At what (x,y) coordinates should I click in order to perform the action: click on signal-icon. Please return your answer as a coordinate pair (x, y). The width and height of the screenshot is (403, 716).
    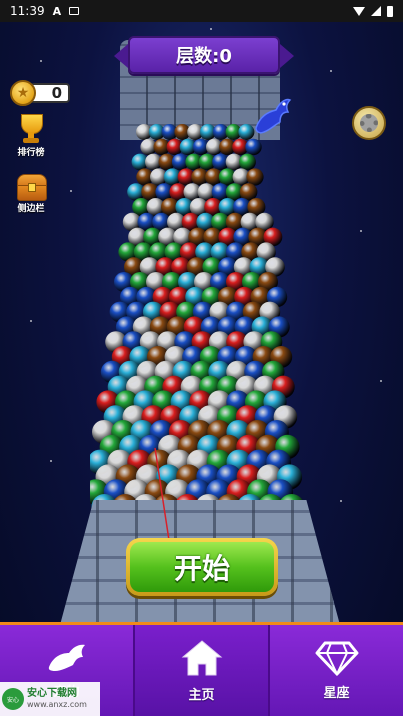
    Looking at the image, I should click on (376, 11).